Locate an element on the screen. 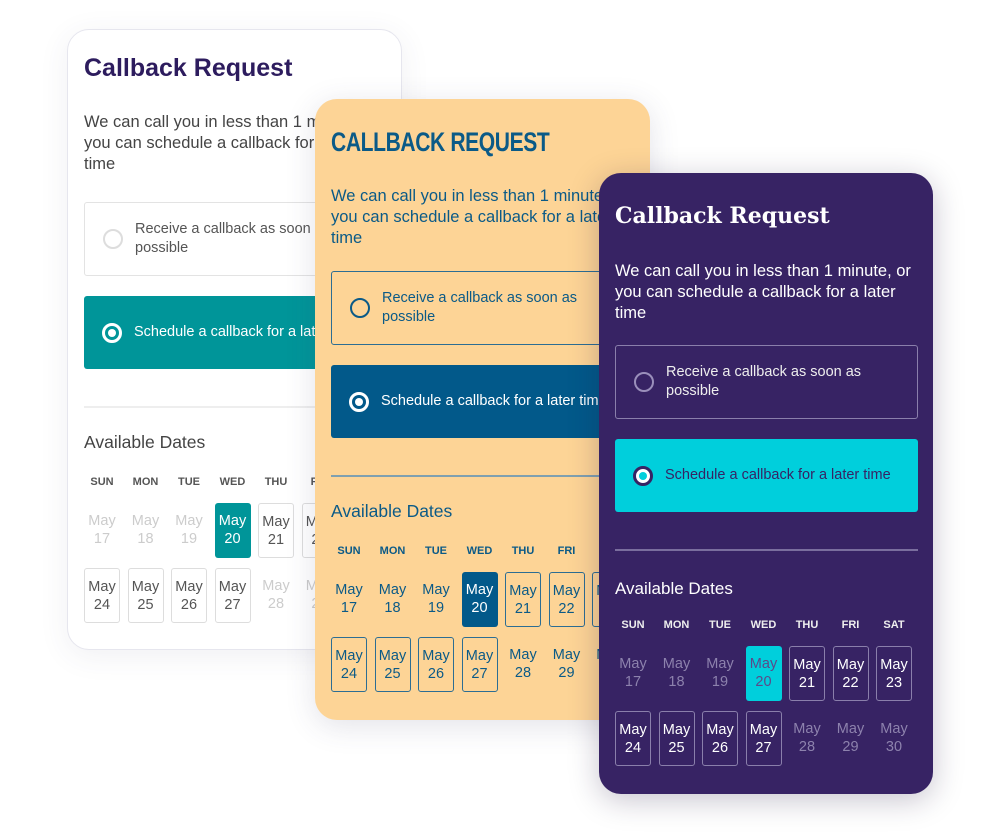  date-cell-available: May 23 is located at coordinates (894, 673).